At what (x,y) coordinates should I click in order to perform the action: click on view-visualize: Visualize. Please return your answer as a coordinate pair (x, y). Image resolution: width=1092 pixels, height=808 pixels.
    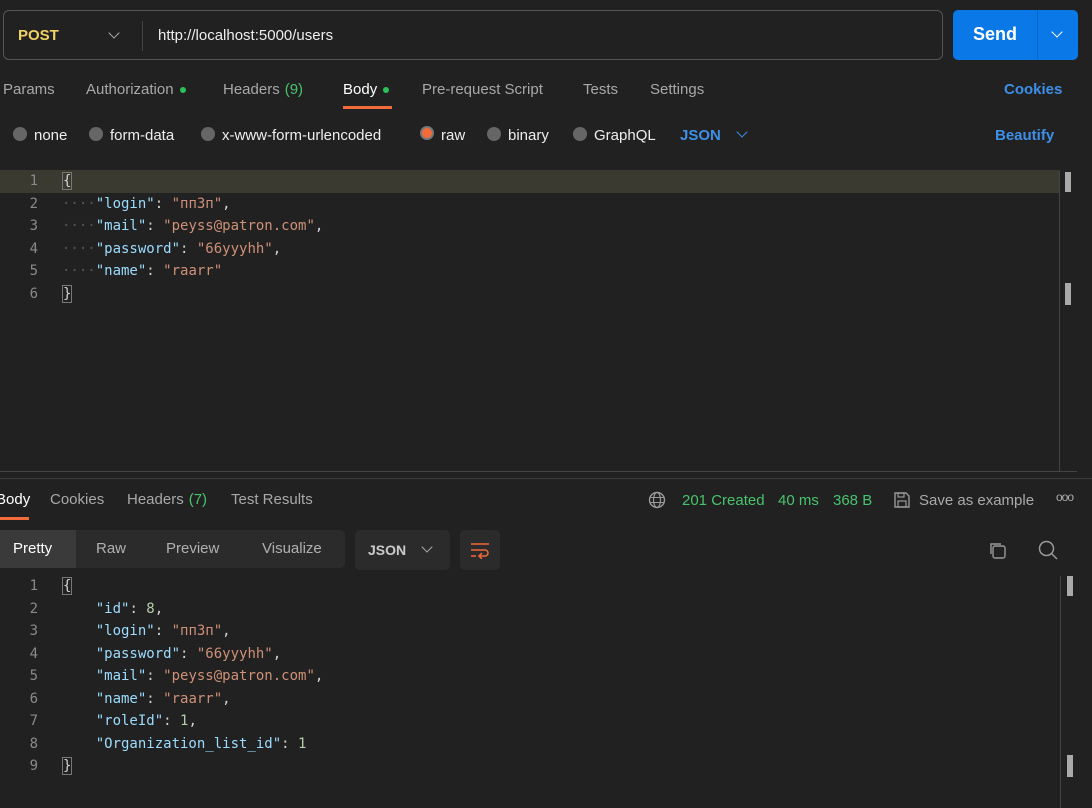
    Looking at the image, I should click on (292, 548).